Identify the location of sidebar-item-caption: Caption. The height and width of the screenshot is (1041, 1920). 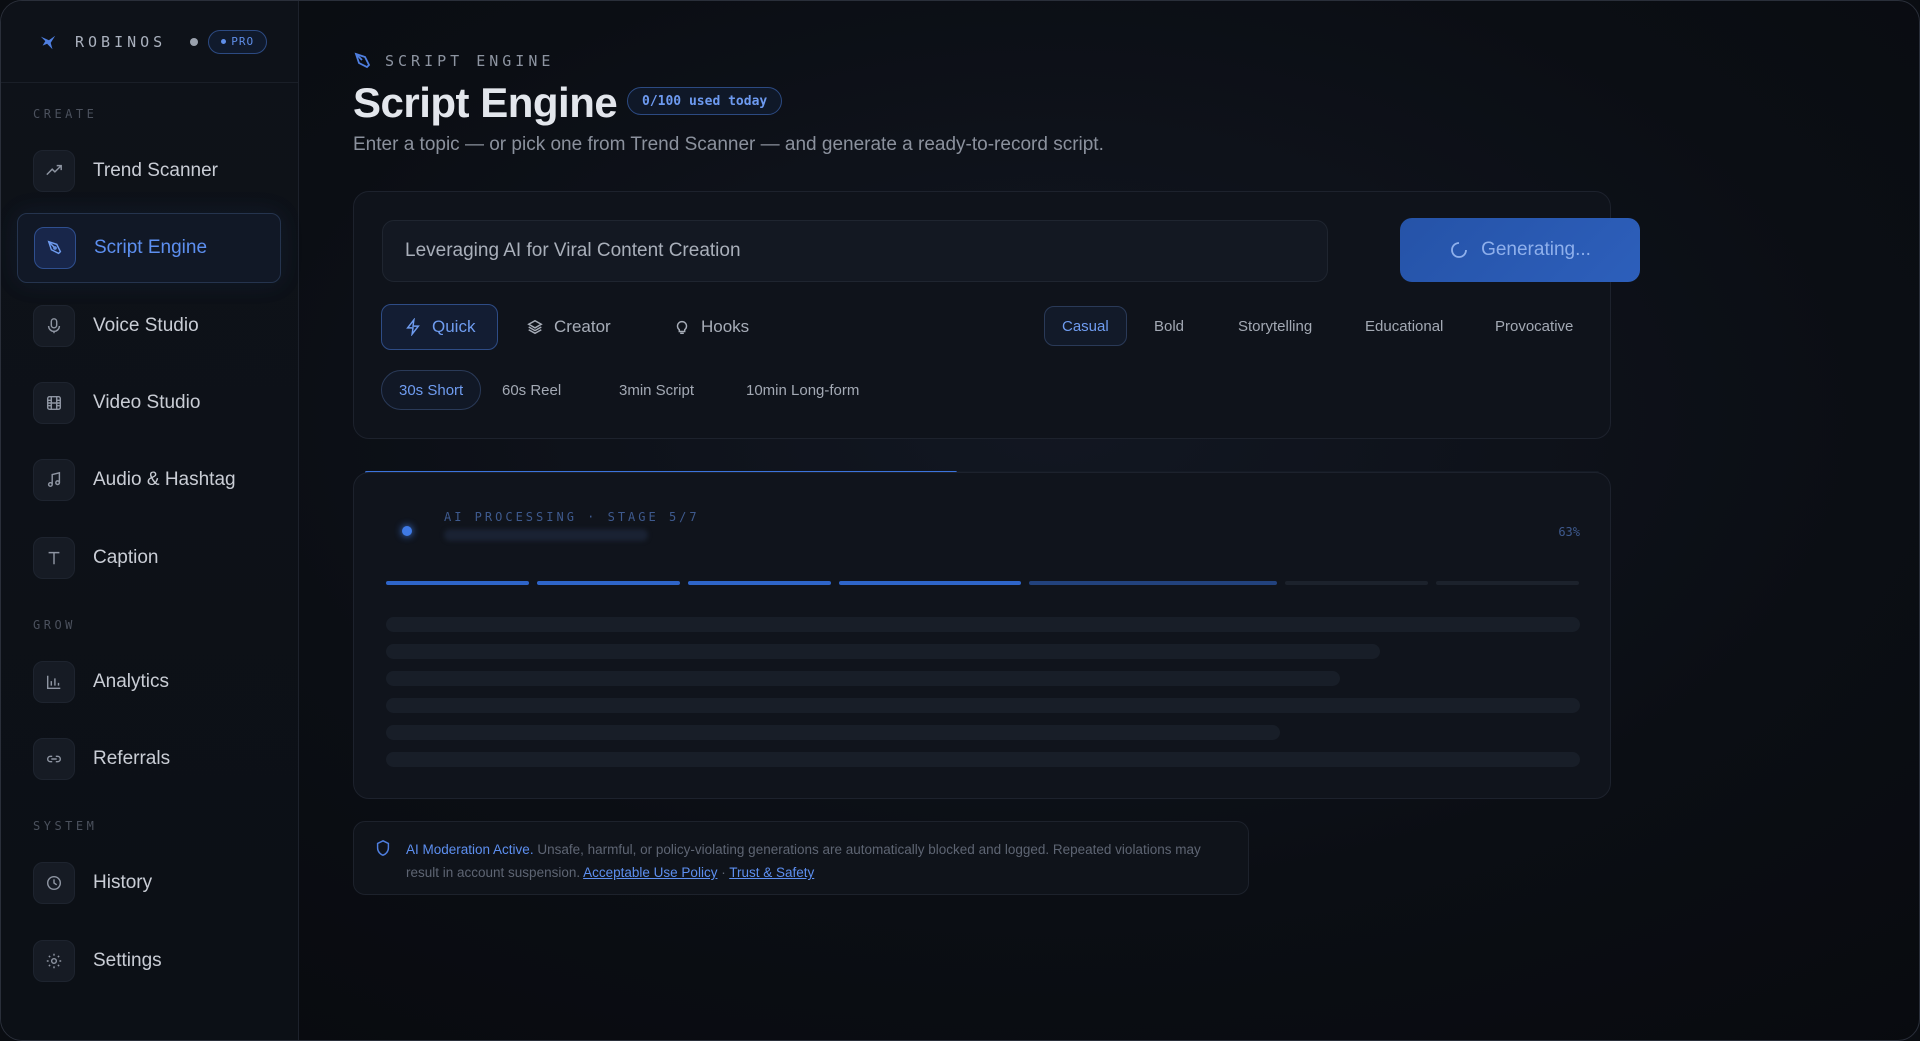
(149, 558).